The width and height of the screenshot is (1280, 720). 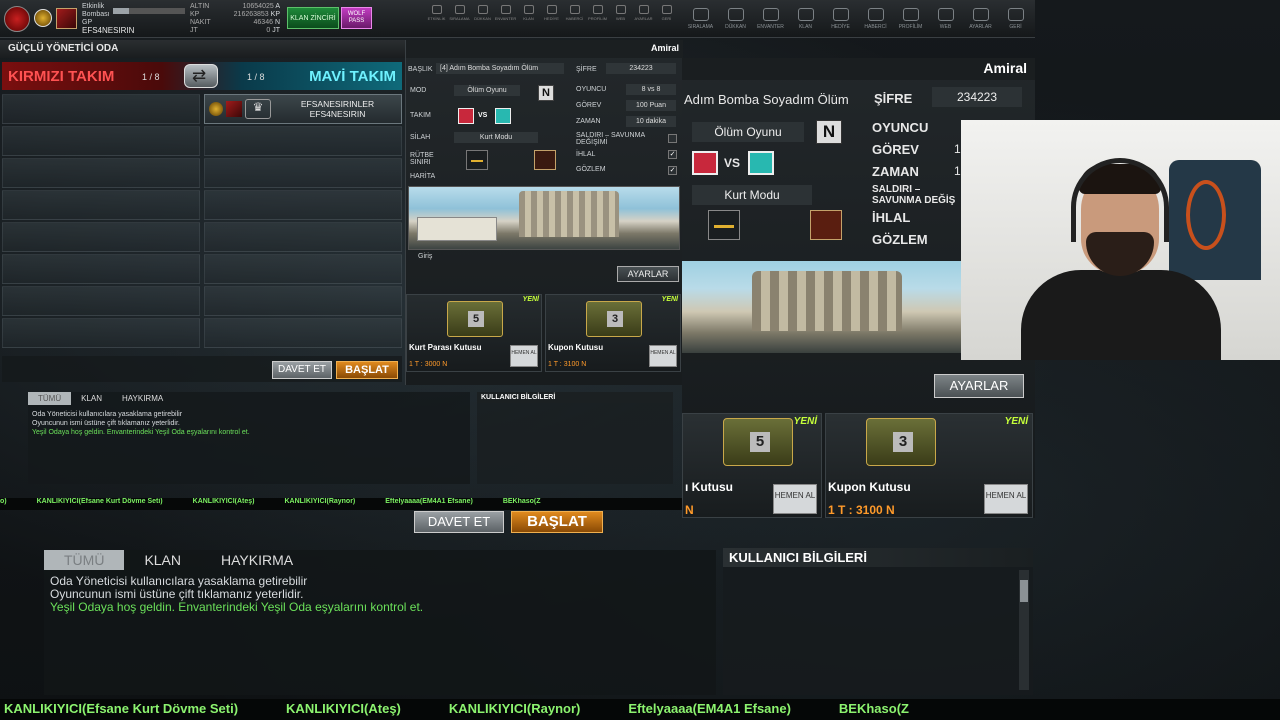 What do you see at coordinates (302, 370) in the screenshot?
I see `invite-button: DAVET ET` at bounding box center [302, 370].